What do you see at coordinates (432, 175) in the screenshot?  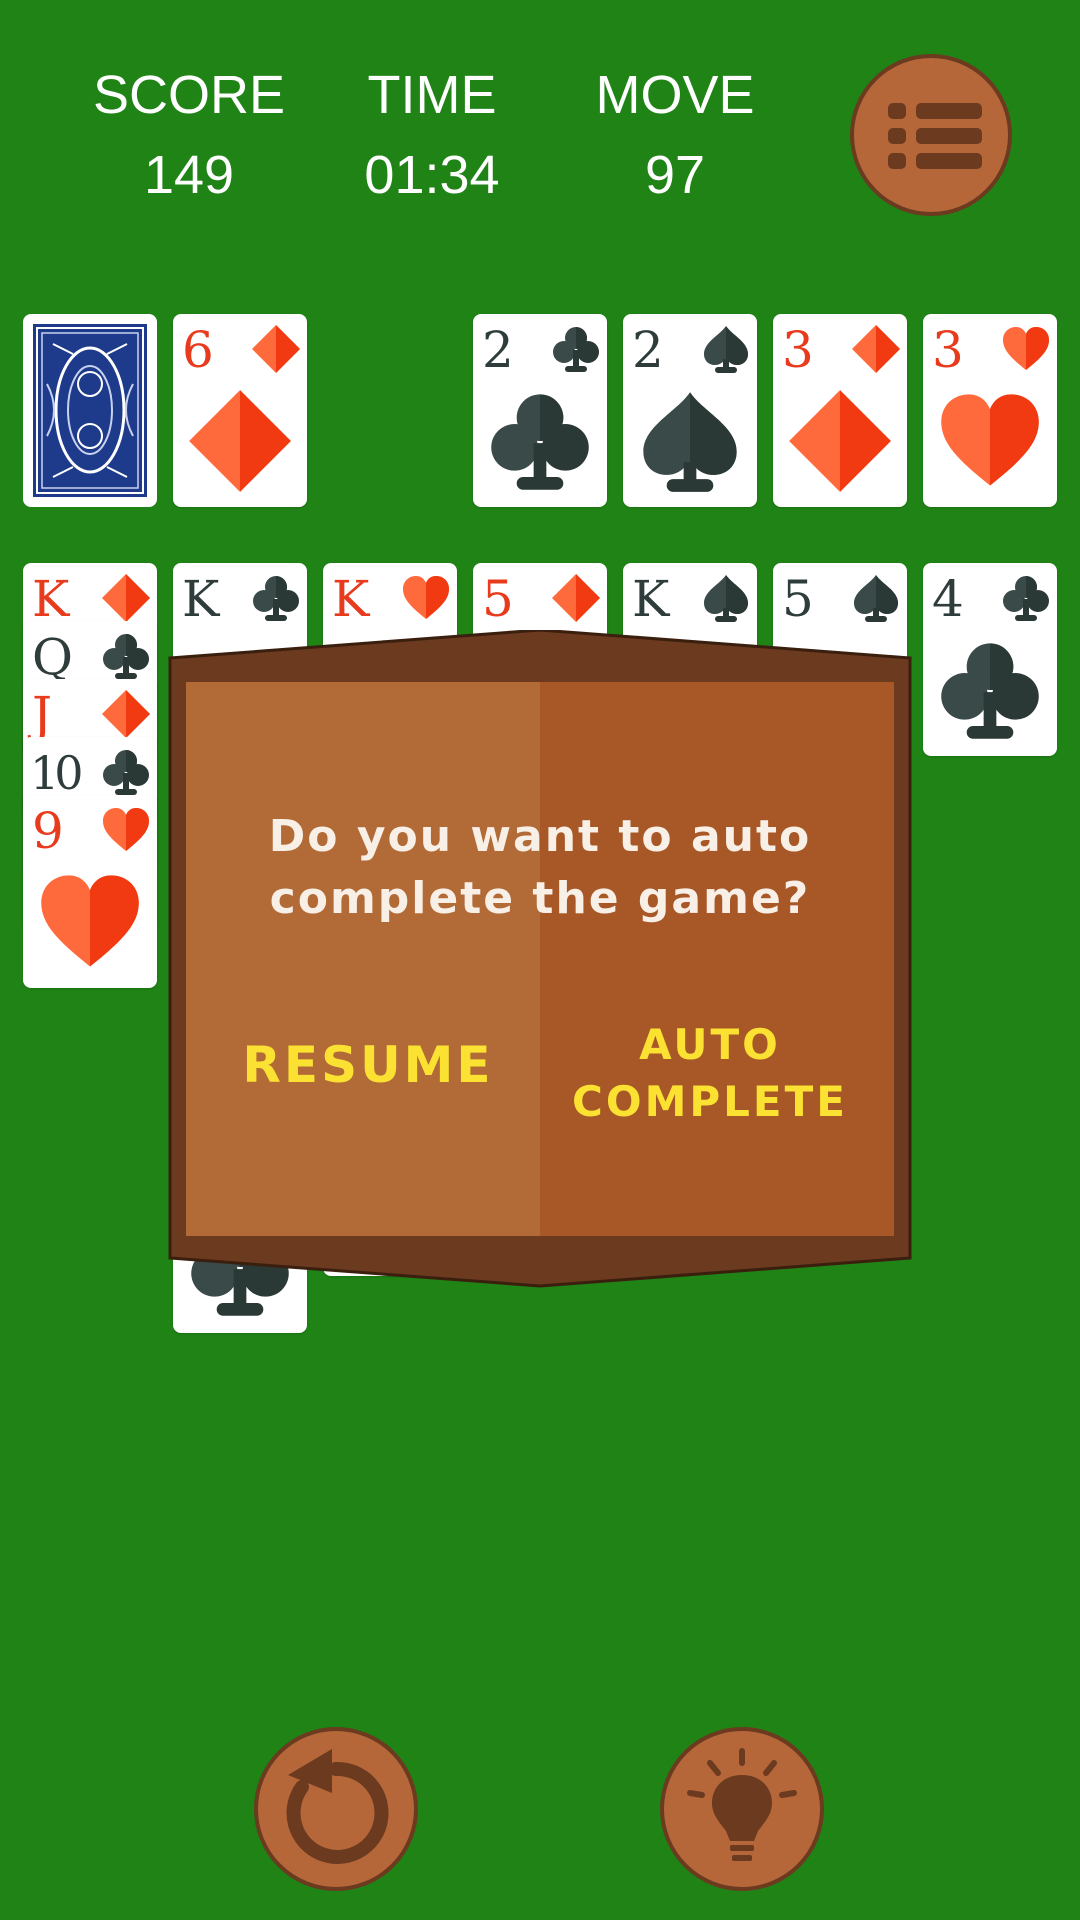 I see `time-value: 01:34` at bounding box center [432, 175].